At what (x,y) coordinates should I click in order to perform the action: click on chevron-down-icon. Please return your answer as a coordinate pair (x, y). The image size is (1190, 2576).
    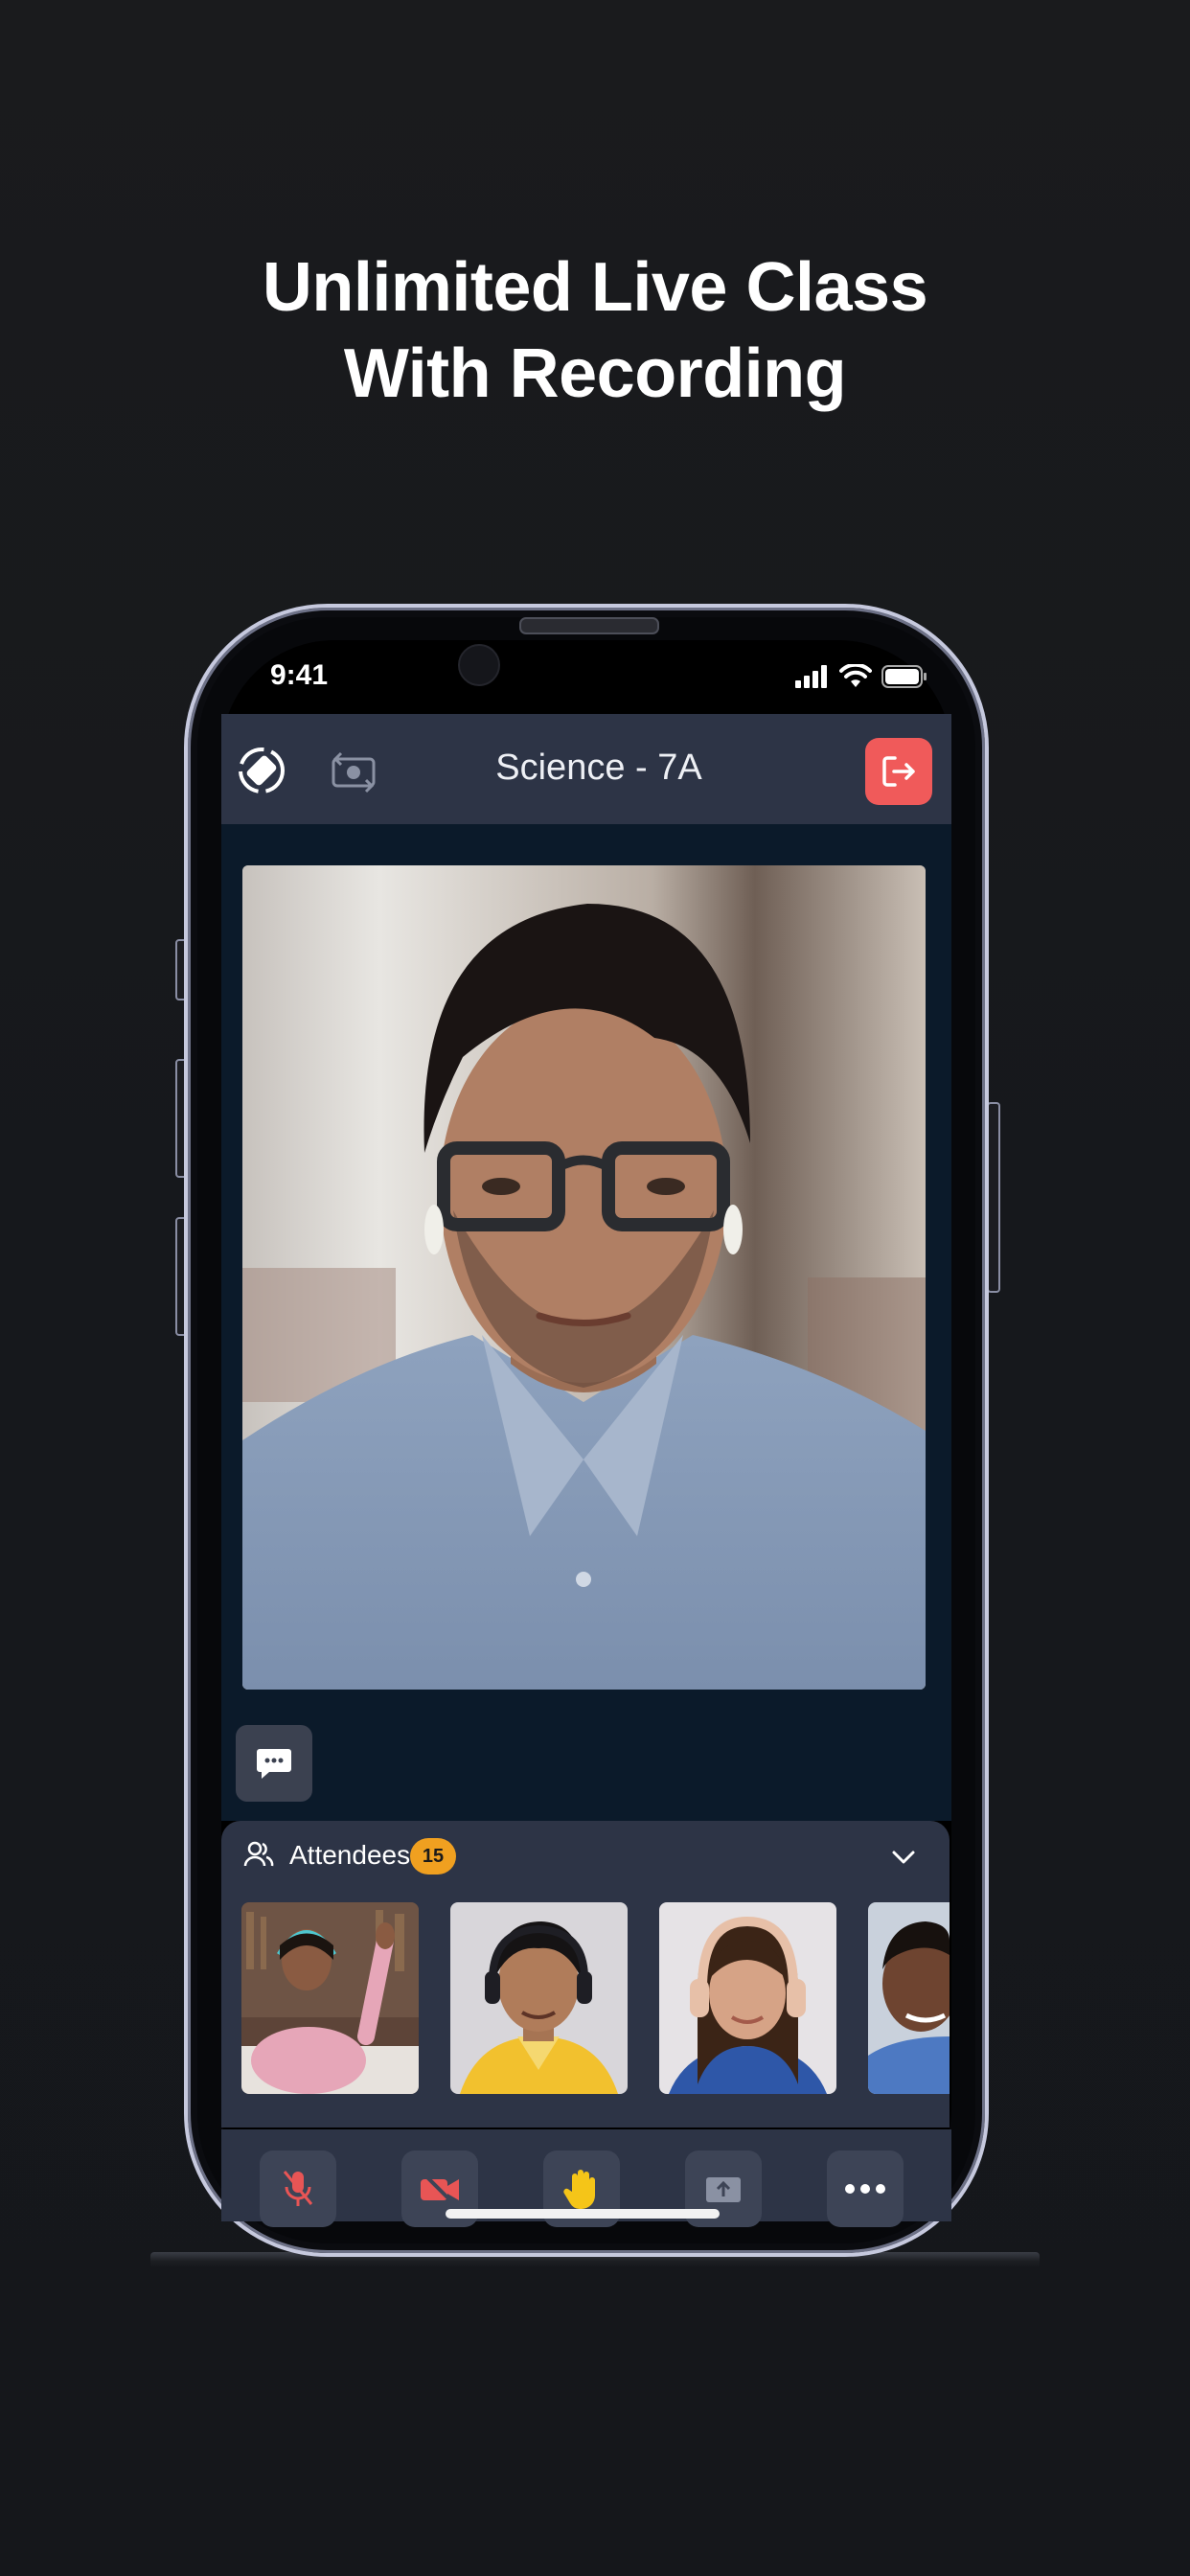
    Looking at the image, I should click on (904, 1857).